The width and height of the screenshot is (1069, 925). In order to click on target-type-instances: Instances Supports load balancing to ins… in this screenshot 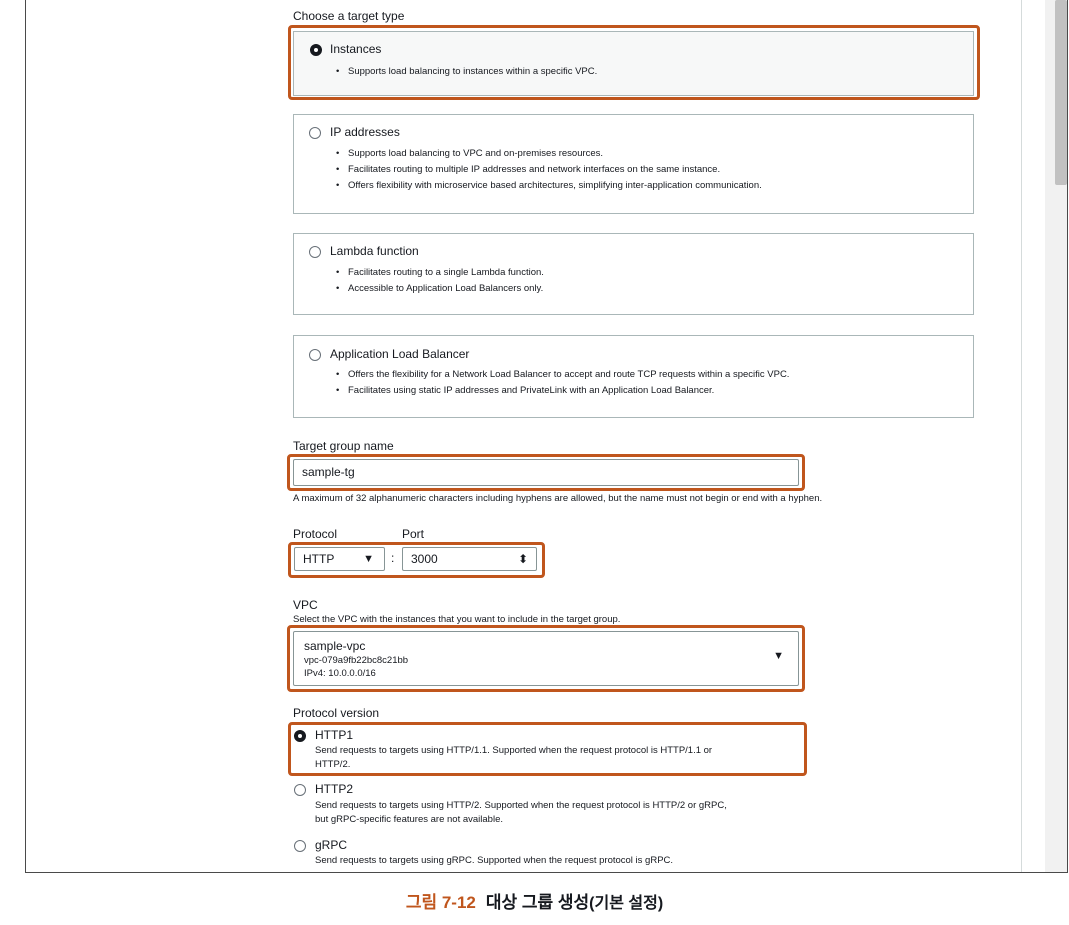, I will do `click(633, 63)`.